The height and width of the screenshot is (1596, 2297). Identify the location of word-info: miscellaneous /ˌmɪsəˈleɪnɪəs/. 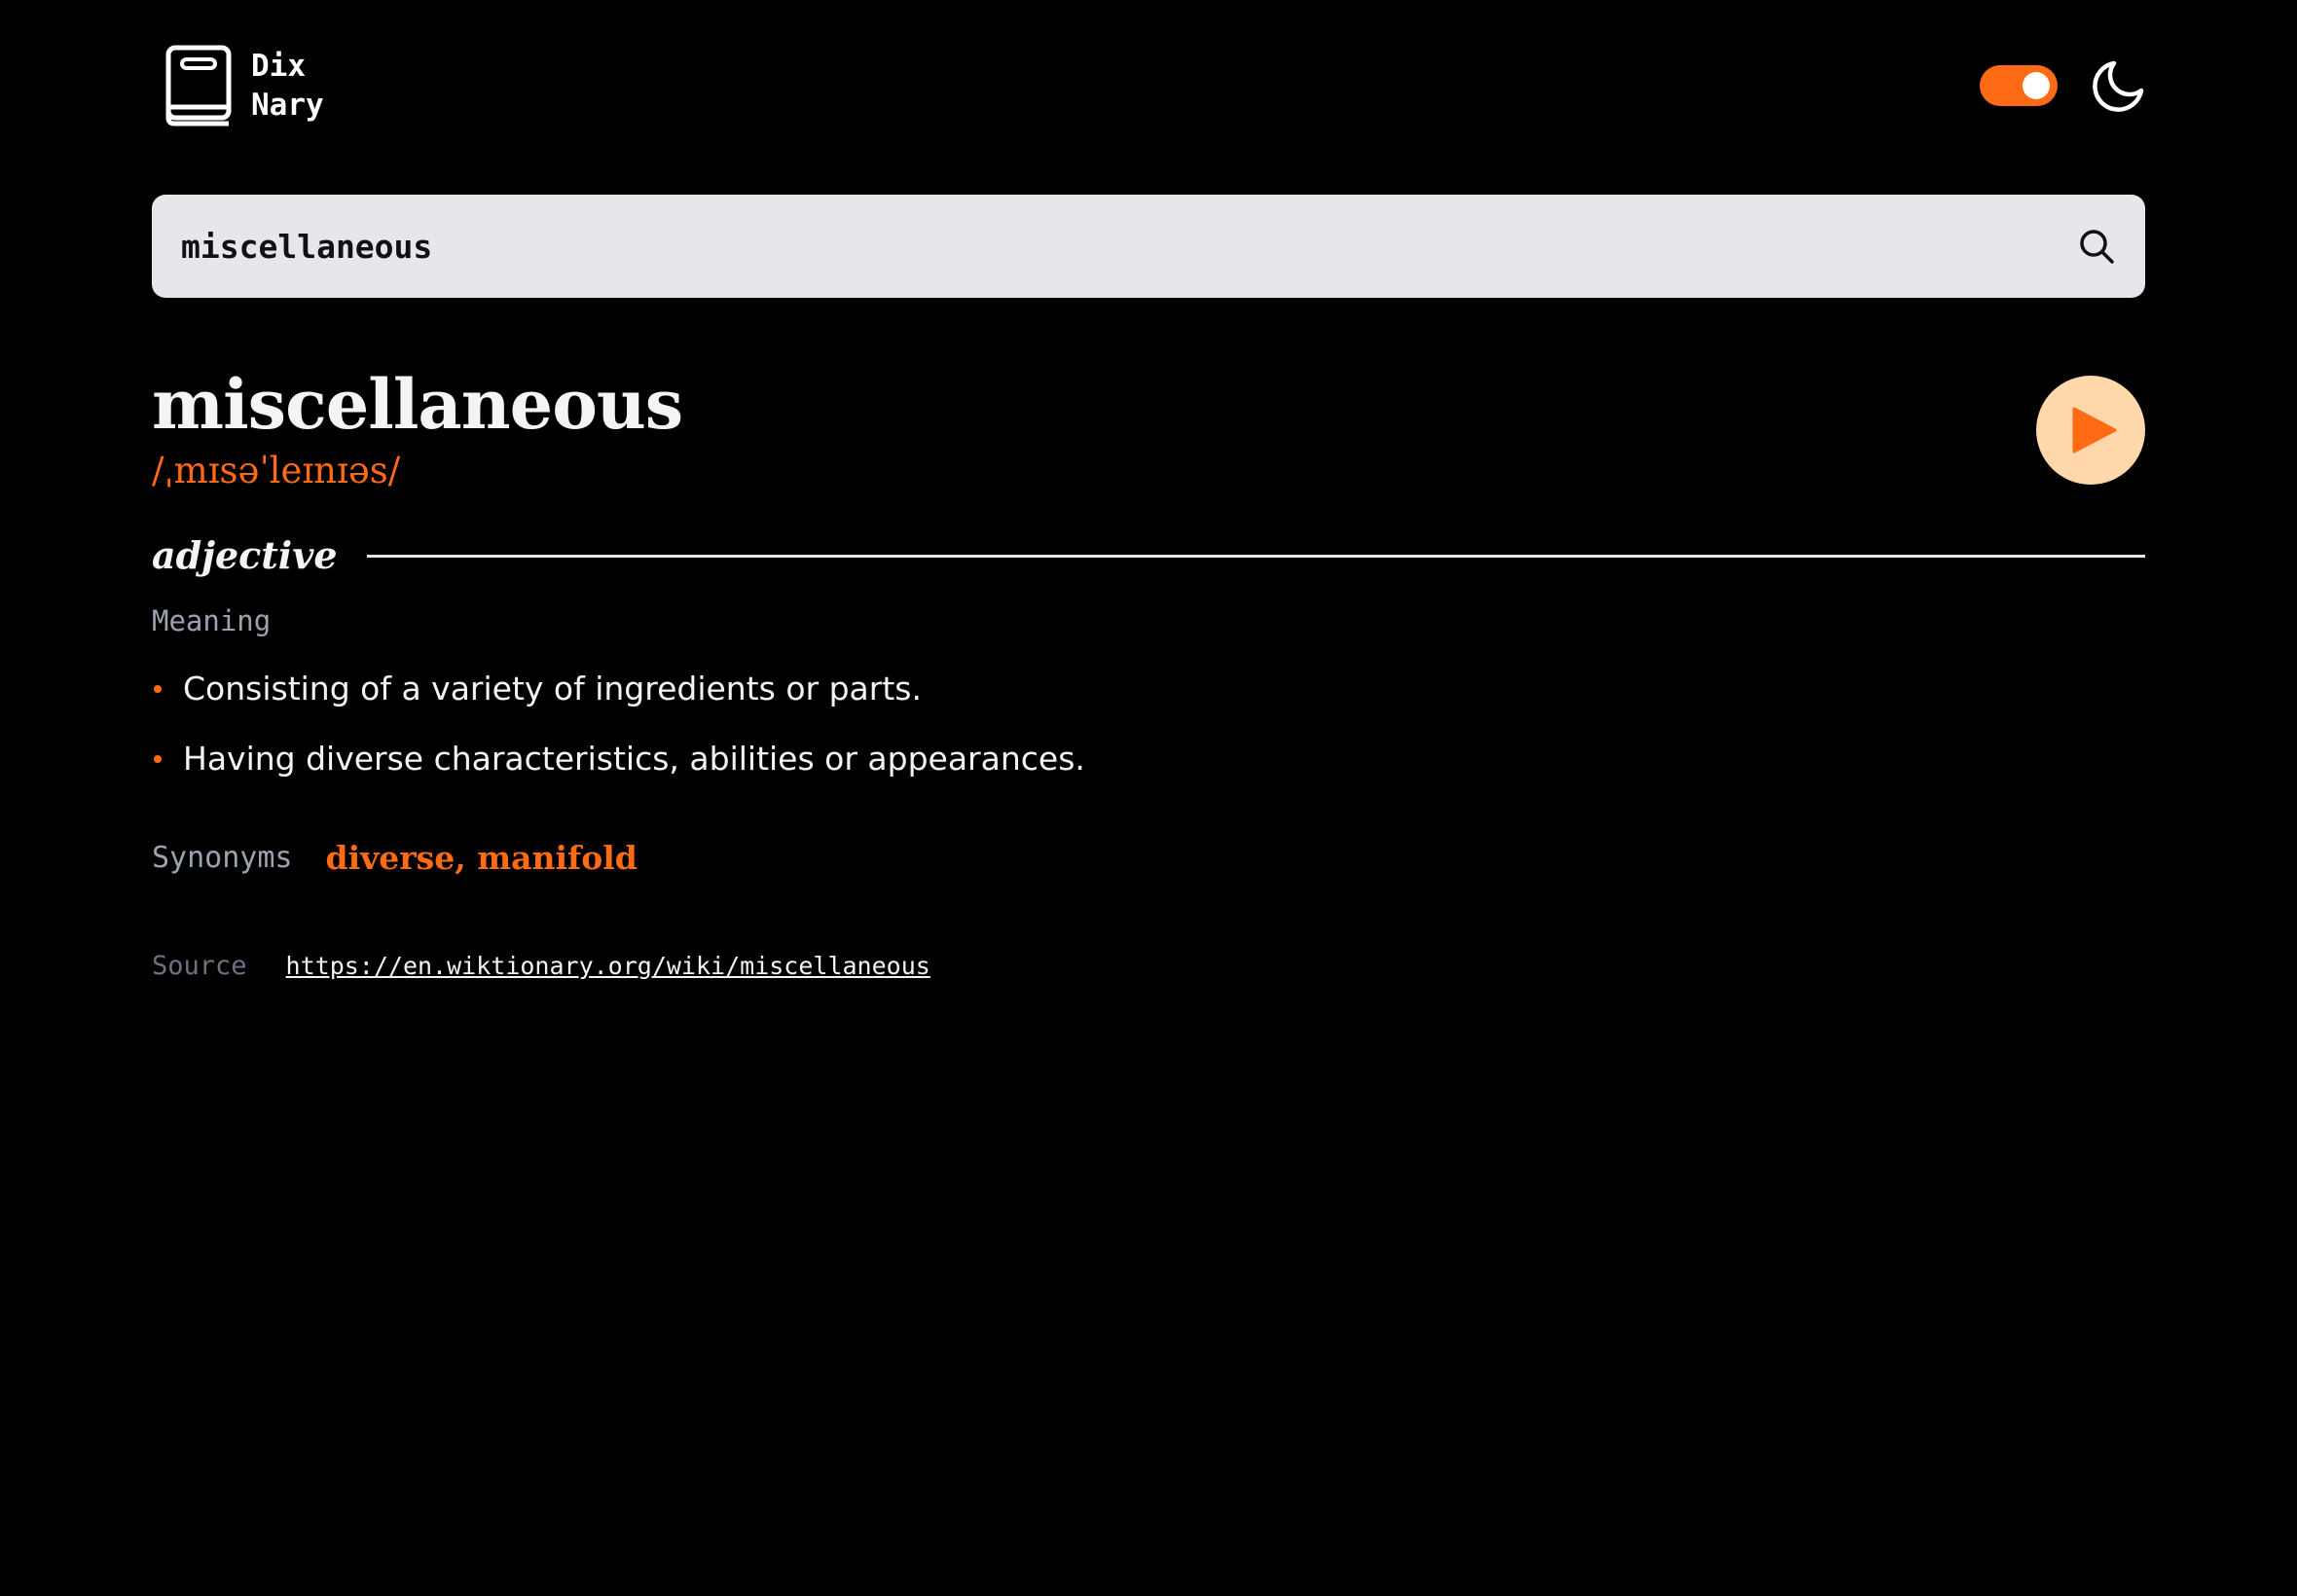
(417, 429).